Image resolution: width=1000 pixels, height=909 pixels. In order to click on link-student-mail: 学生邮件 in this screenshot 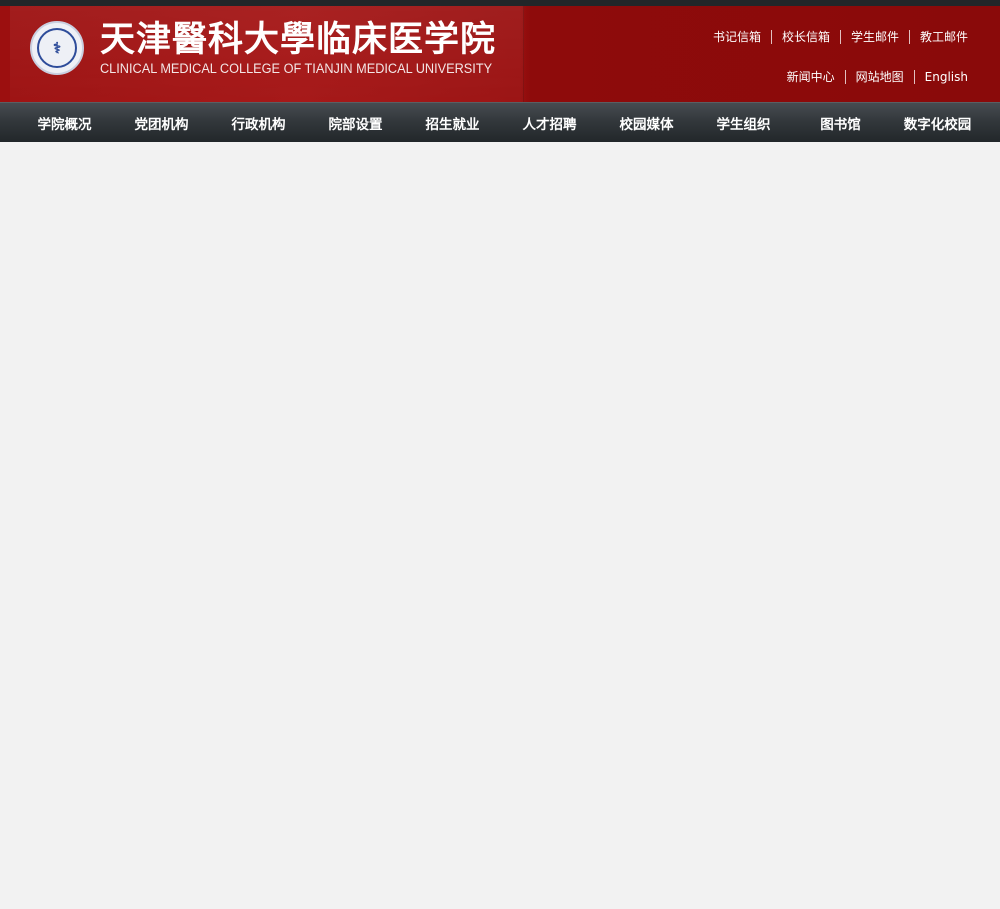, I will do `click(874, 37)`.